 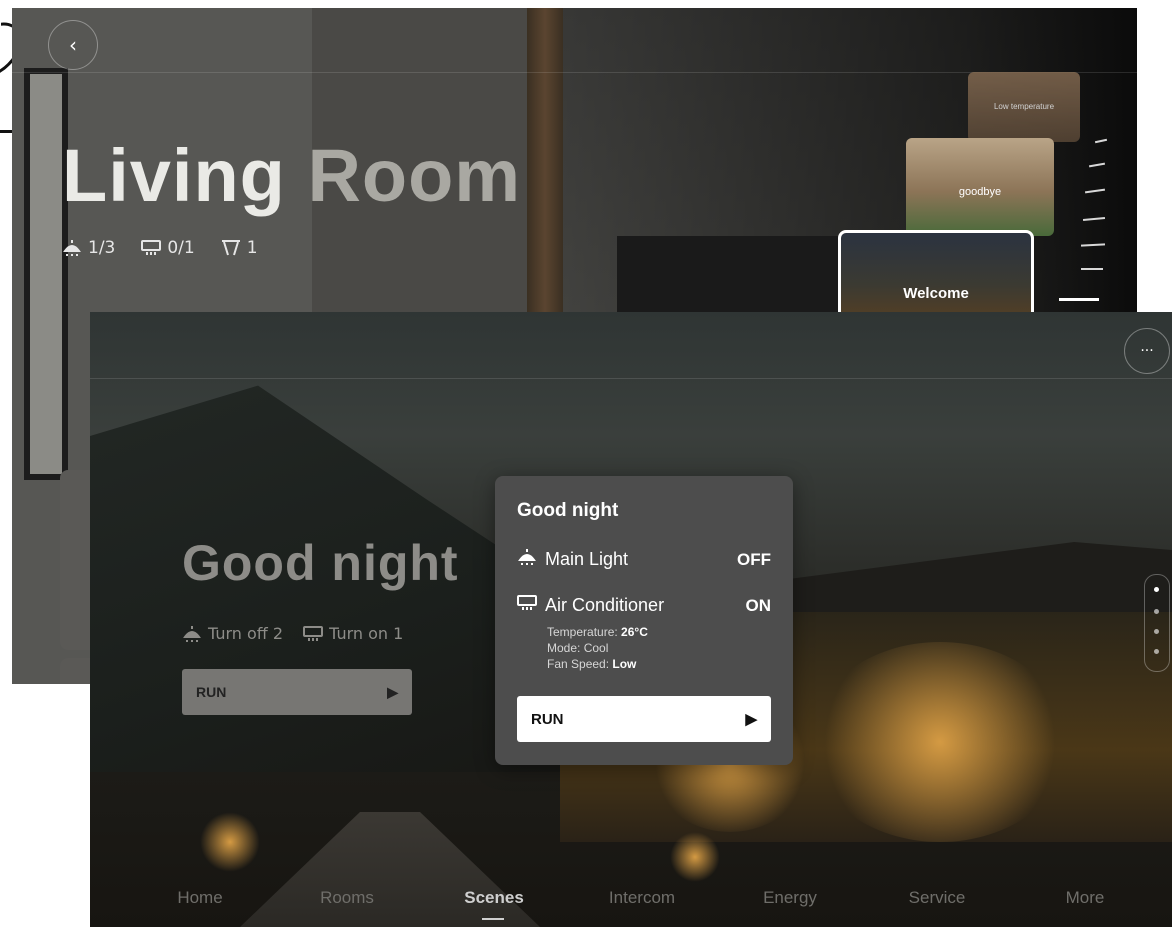 I want to click on stat-lights: 1/3, so click(x=88, y=248).